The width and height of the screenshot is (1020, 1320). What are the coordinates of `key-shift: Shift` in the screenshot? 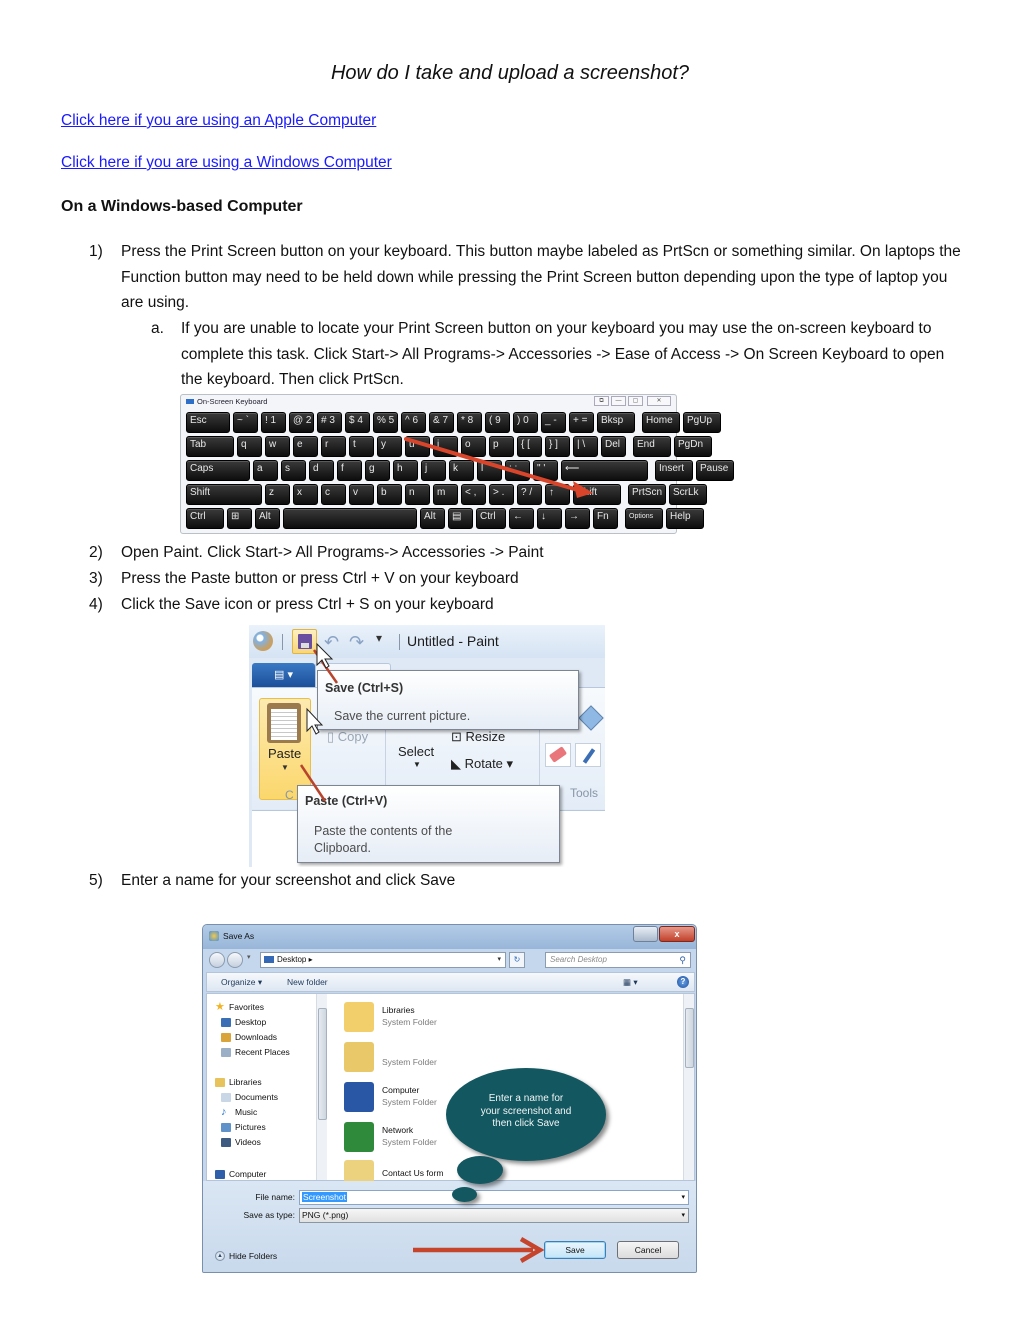 It's located at (597, 494).